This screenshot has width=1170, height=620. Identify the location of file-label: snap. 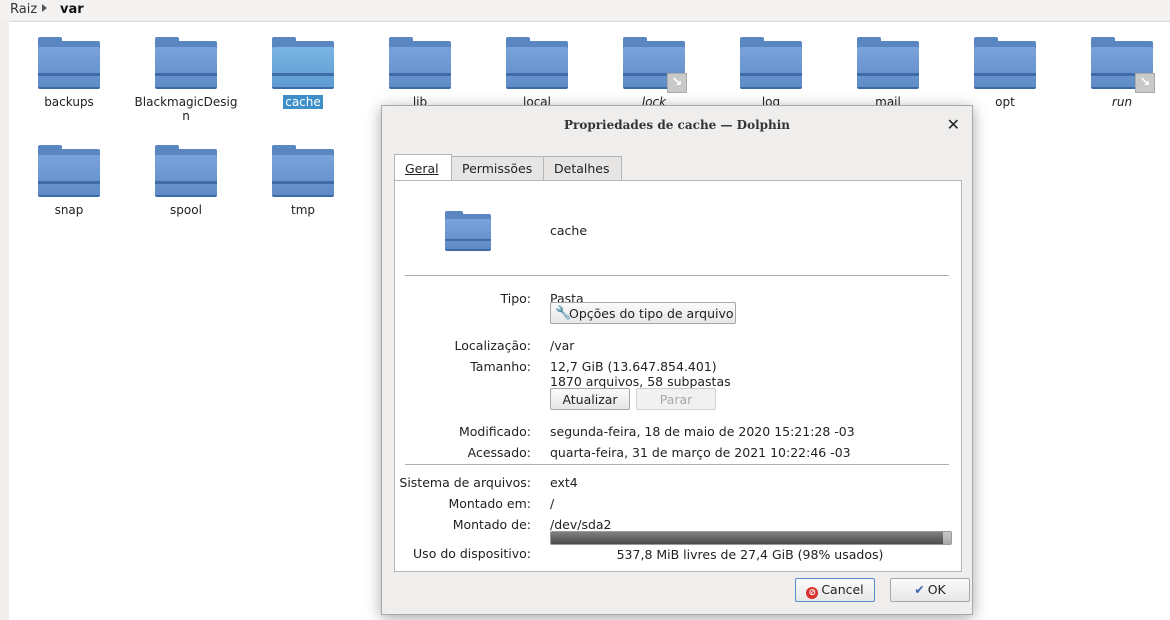
(69, 210).